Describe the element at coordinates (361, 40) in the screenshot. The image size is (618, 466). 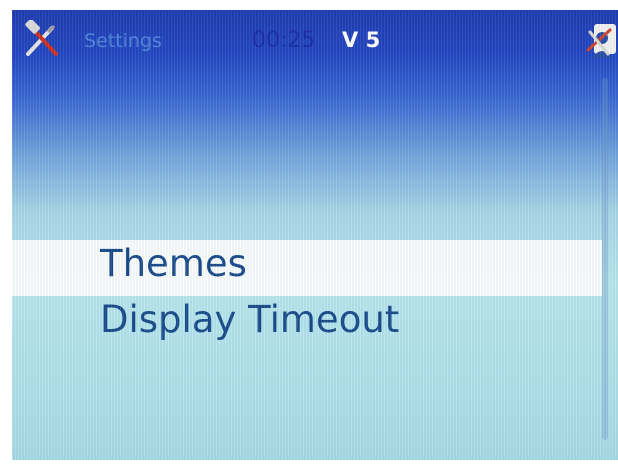
I see `version-label: V 5` at that location.